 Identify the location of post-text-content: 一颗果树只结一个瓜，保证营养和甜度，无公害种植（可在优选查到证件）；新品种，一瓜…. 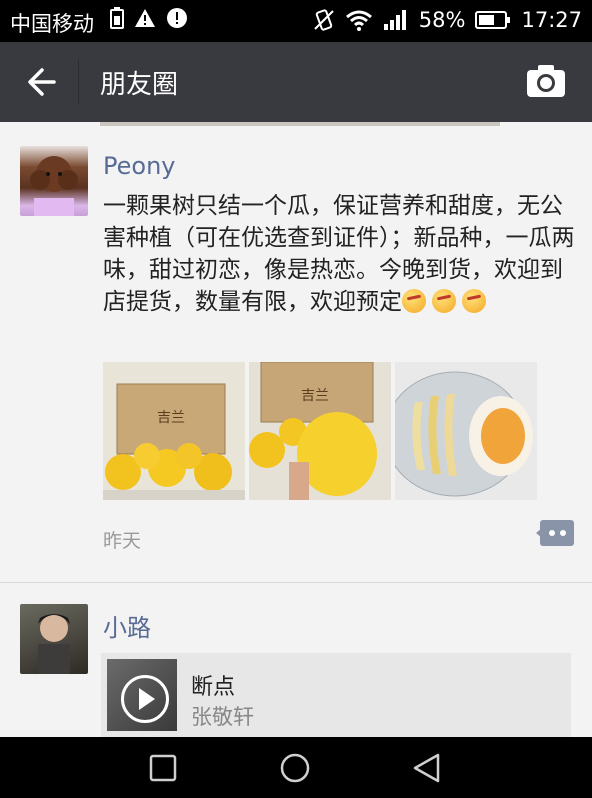
(339, 254).